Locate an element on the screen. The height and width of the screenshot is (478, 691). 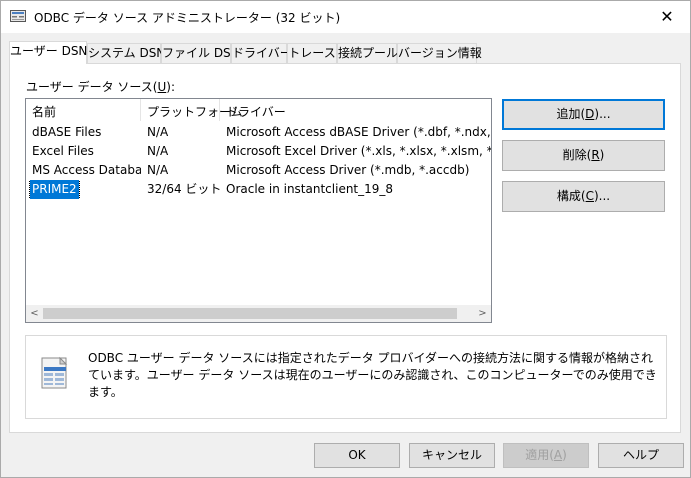
scroll-thumb is located at coordinates (250, 313).